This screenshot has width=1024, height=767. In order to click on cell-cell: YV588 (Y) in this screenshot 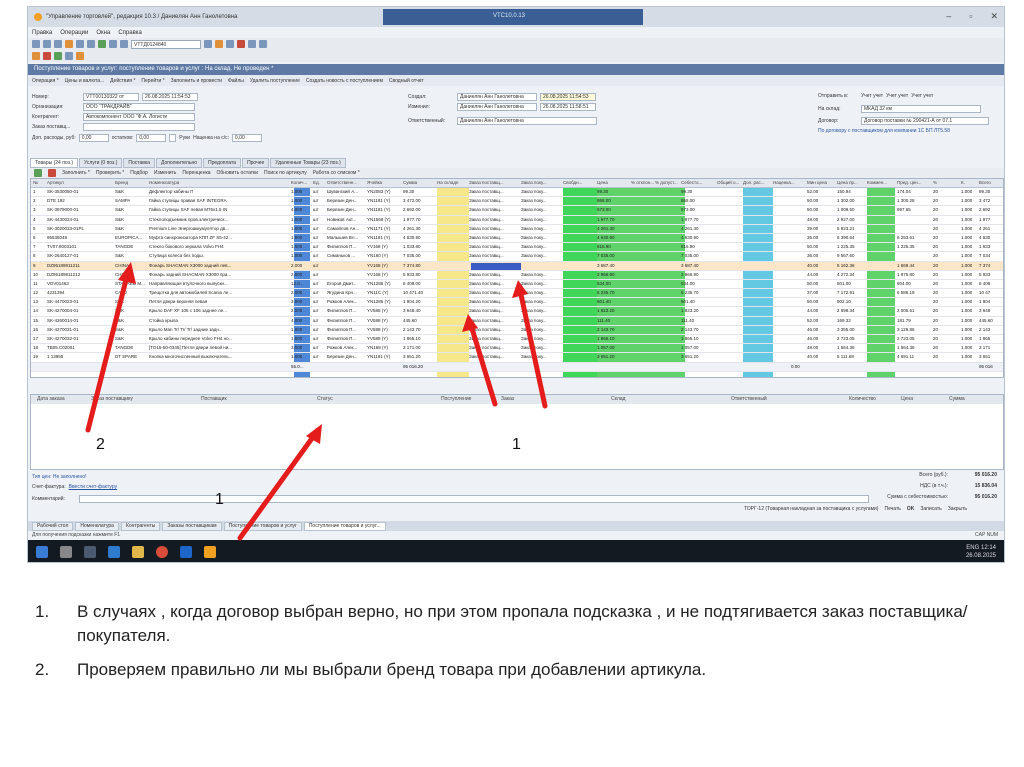, I will do `click(377, 338)`.